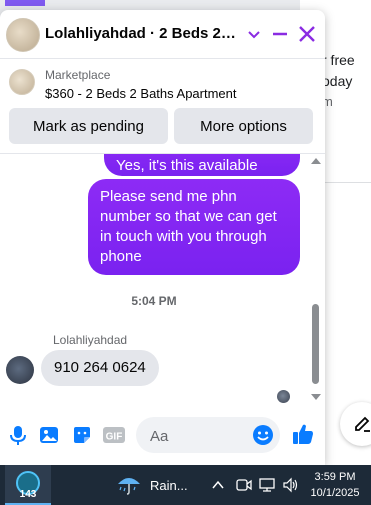 The height and width of the screenshot is (505, 371). What do you see at coordinates (335, 477) in the screenshot?
I see `clock-time: 3:59 PM` at bounding box center [335, 477].